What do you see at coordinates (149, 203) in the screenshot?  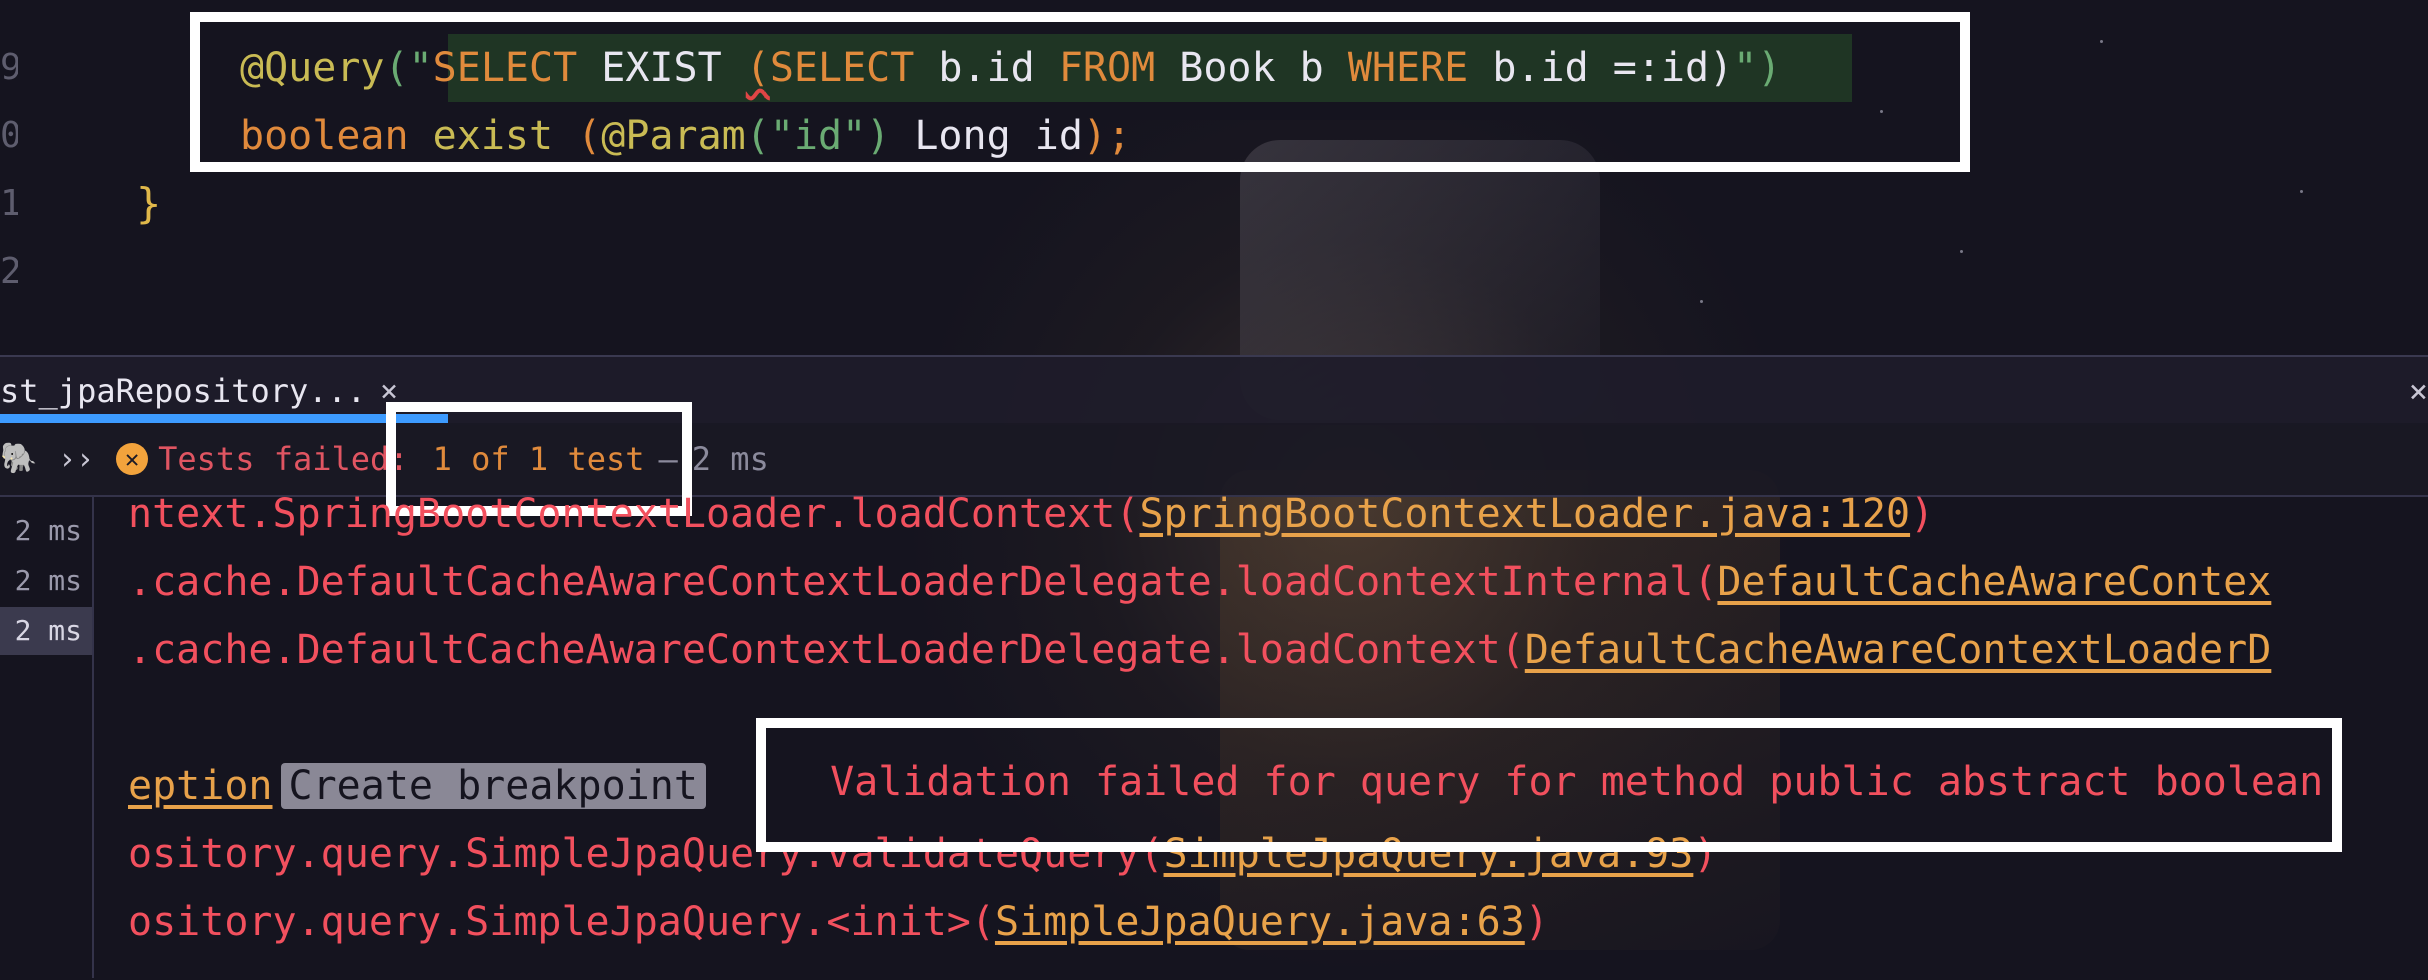 I see `closing-brace: }` at bounding box center [149, 203].